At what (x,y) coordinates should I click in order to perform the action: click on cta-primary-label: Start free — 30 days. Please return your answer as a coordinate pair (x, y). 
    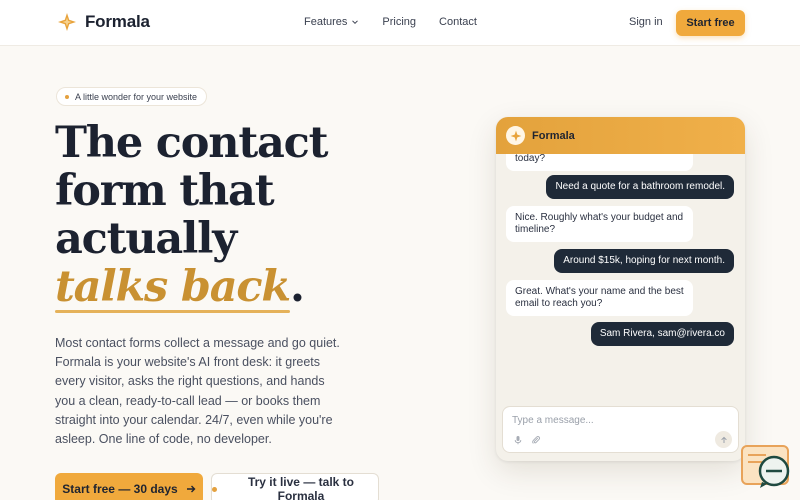
    Looking at the image, I should click on (120, 489).